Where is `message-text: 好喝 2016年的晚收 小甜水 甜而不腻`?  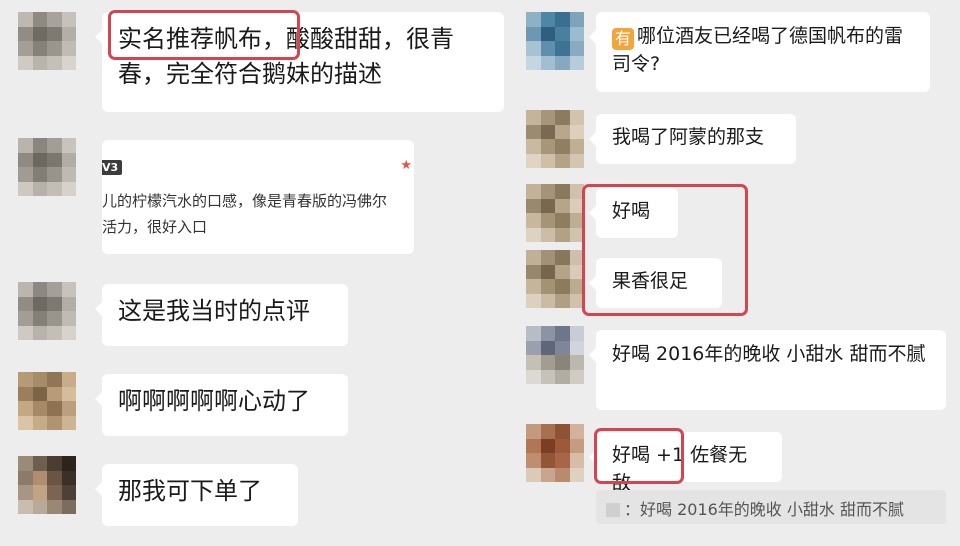 message-text: 好喝 2016年的晚收 小甜水 甜而不腻 is located at coordinates (769, 354).